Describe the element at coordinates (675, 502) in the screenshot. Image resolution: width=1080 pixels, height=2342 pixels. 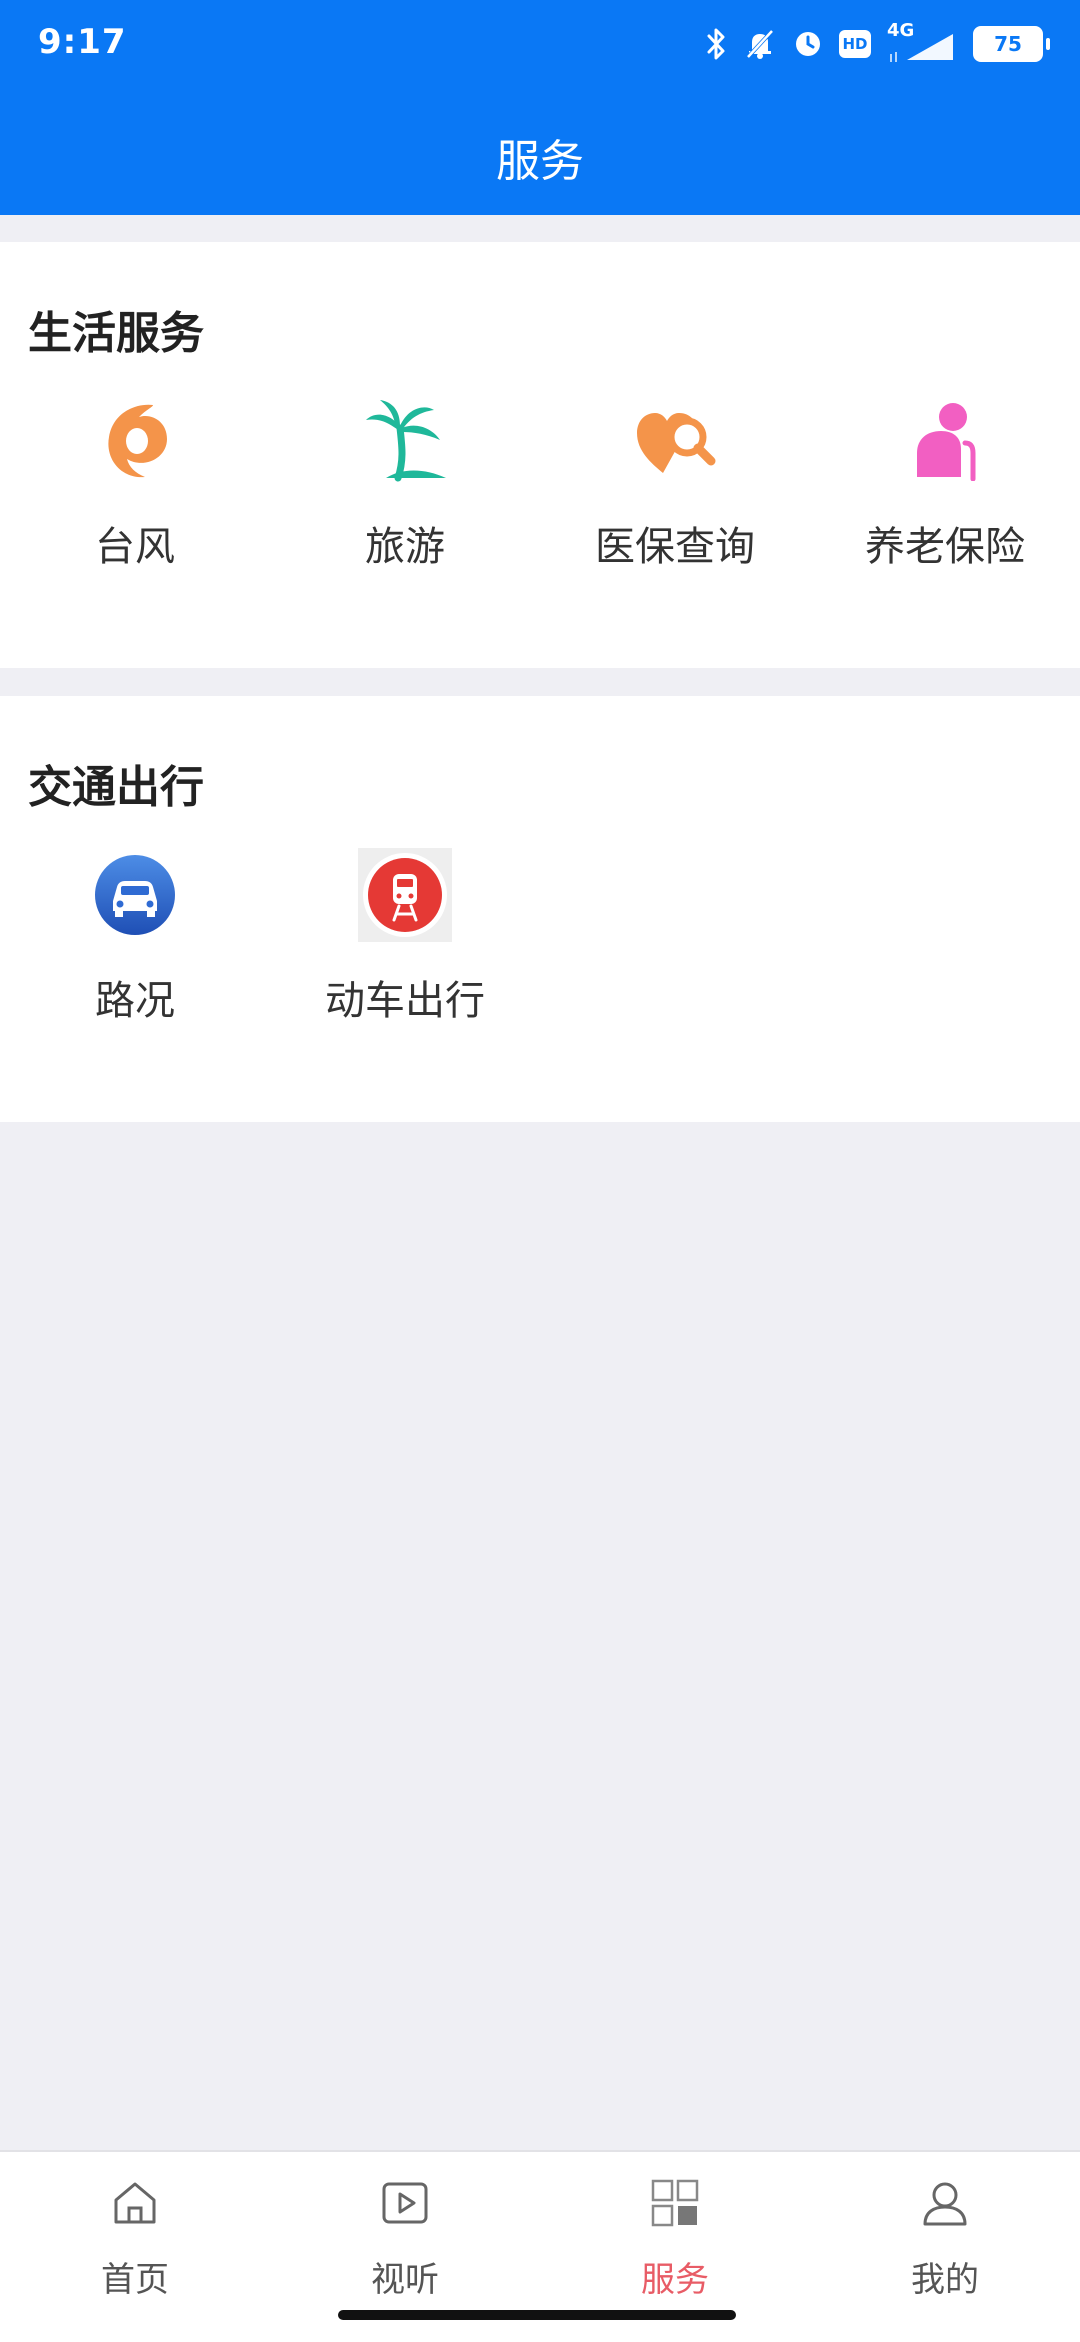
I see `service-item-medical-insurance: 医保查询` at that location.